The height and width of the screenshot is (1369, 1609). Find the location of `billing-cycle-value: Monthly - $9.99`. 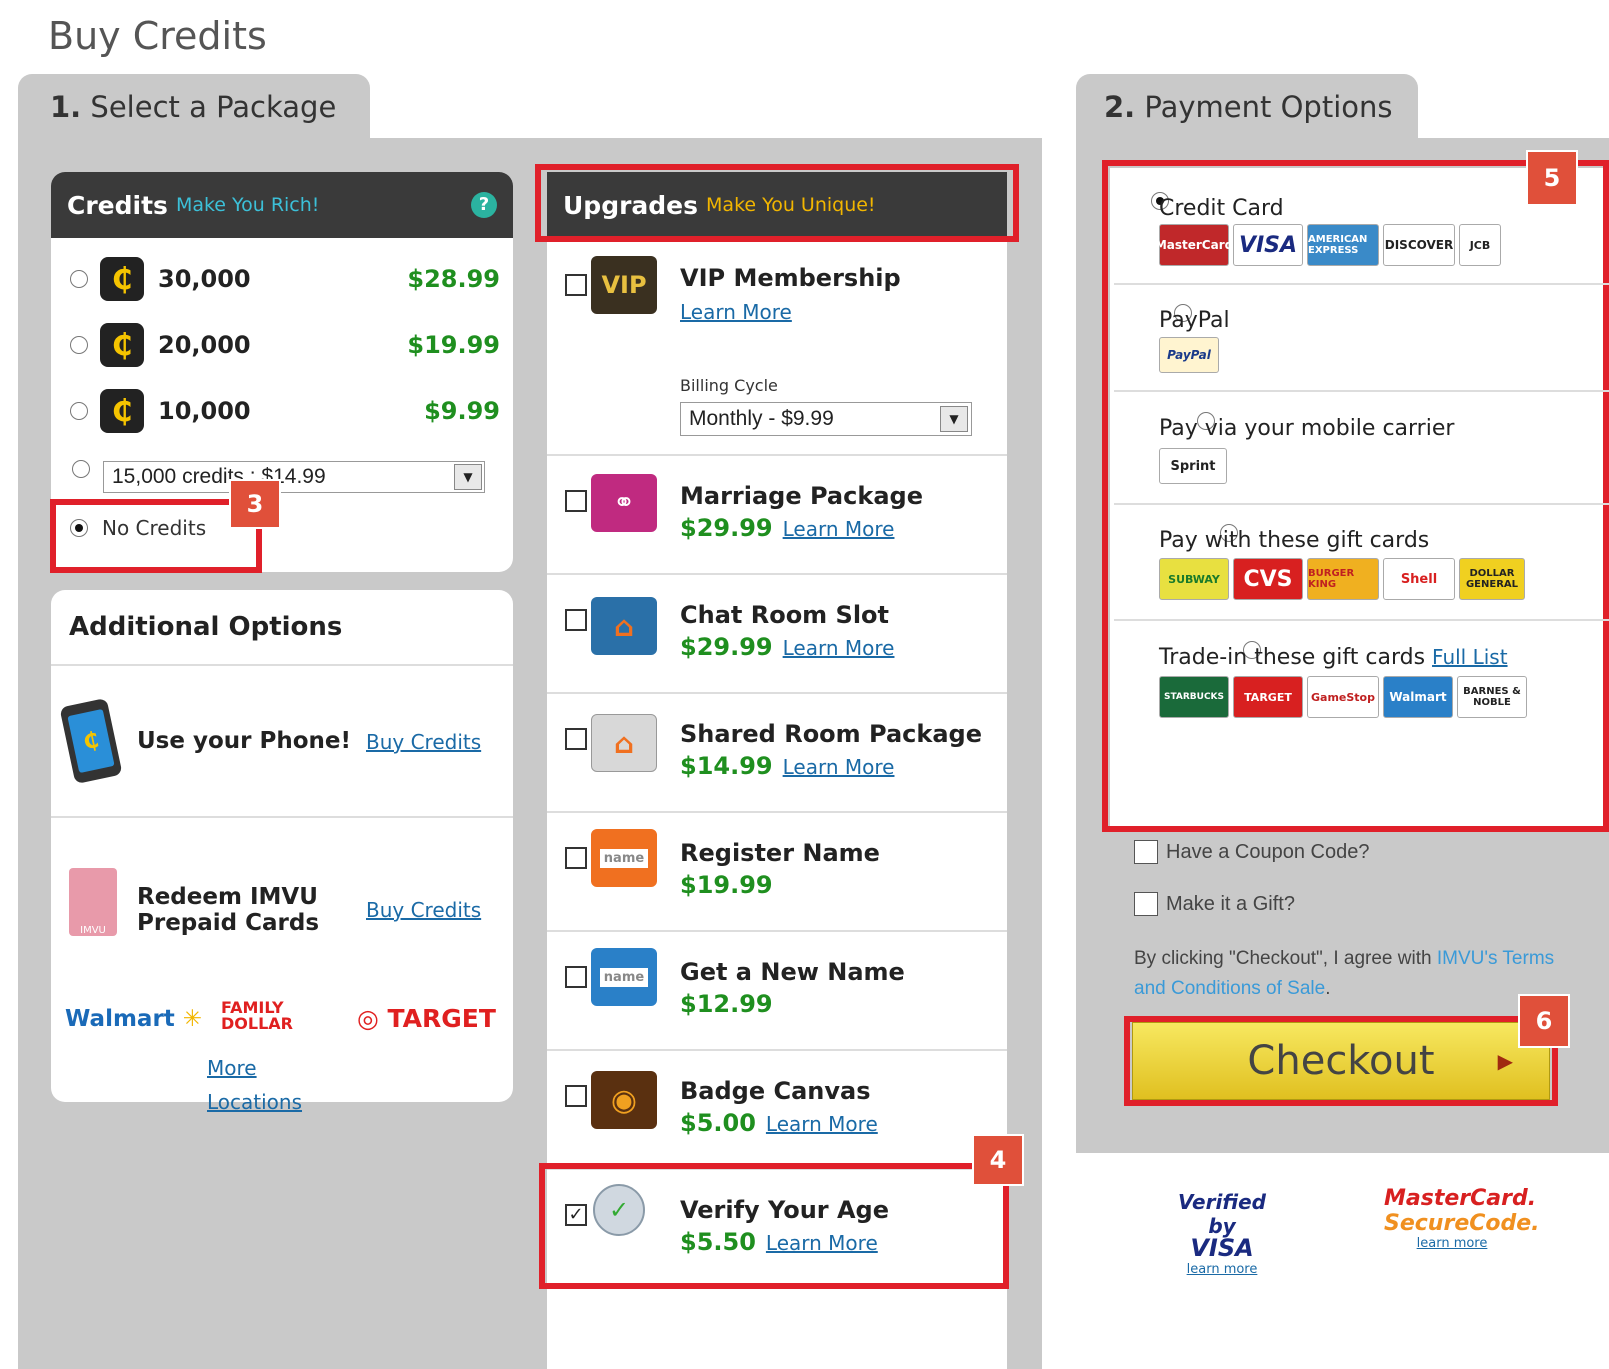

billing-cycle-value: Monthly - $9.99 is located at coordinates (761, 418).